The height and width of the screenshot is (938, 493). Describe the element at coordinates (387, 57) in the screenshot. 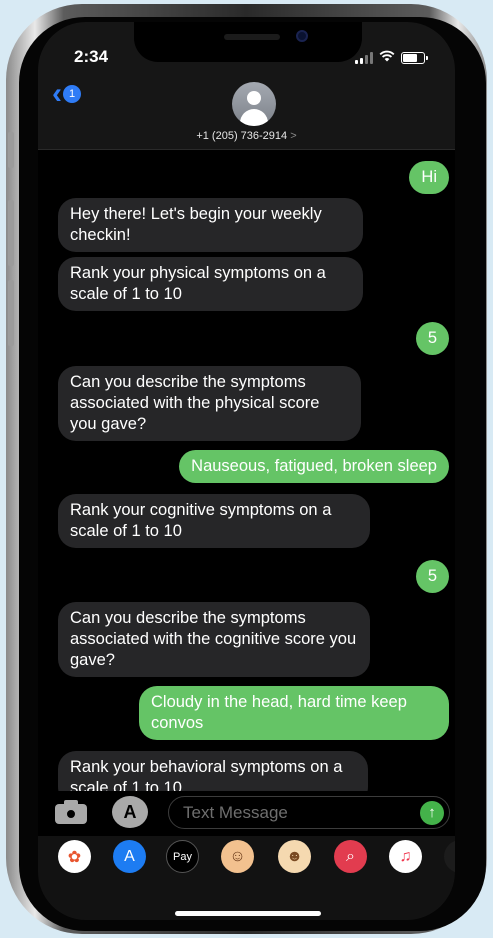

I see `wifi-icon` at that location.